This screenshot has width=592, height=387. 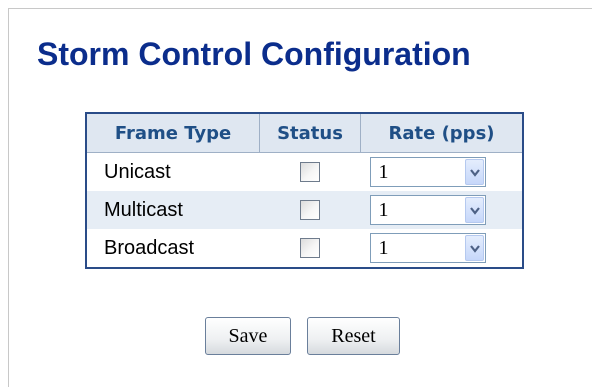 I want to click on reset-button: Reset, so click(x=353, y=336).